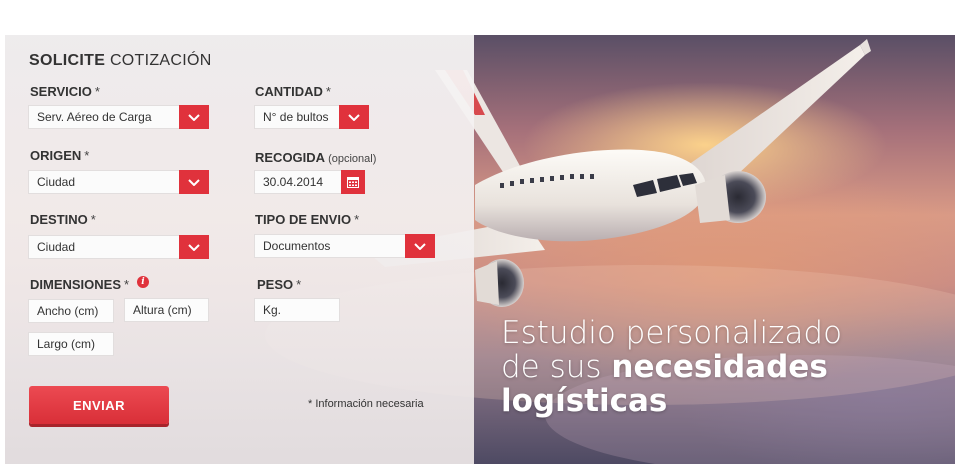 The width and height of the screenshot is (960, 464). What do you see at coordinates (104, 182) in the screenshot?
I see `origen-select: Ciudad` at bounding box center [104, 182].